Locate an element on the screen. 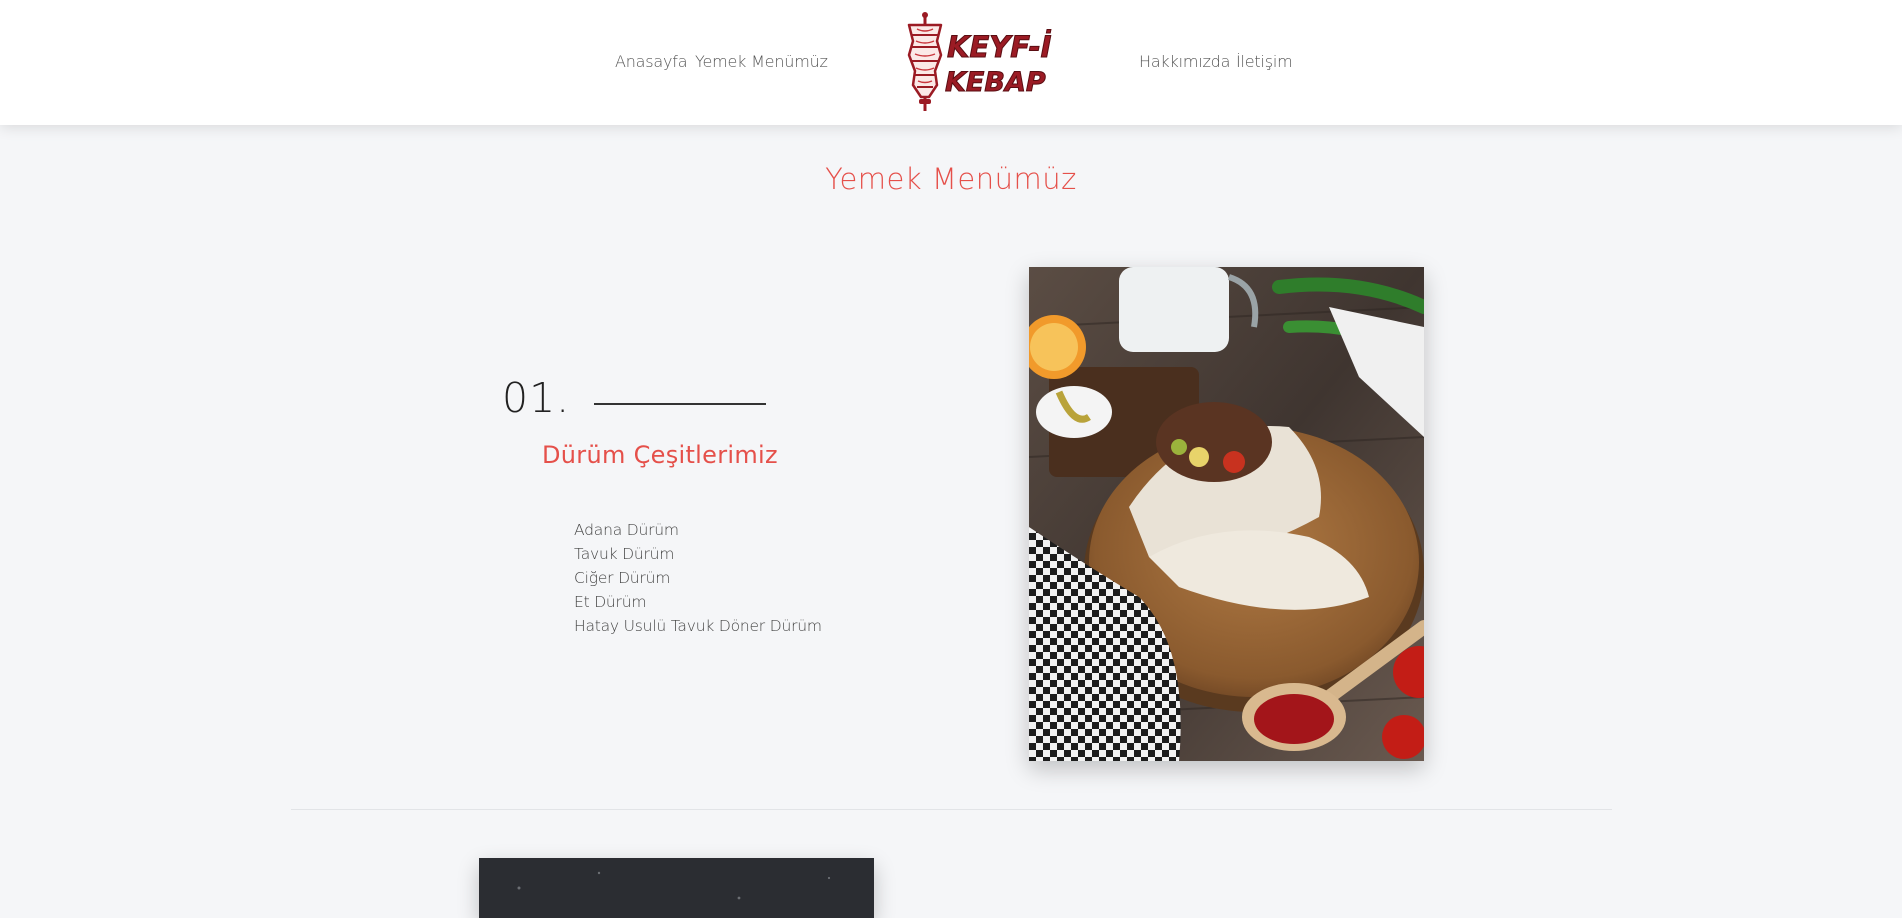  svg-text: KEBAP is located at coordinates (995, 82).